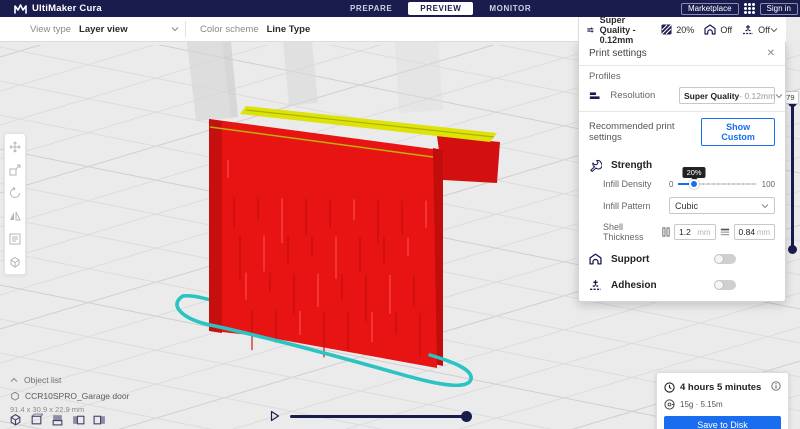 The height and width of the screenshot is (429, 800). What do you see at coordinates (694, 172) in the screenshot?
I see `slider-value-tooltip: 20%` at bounding box center [694, 172].